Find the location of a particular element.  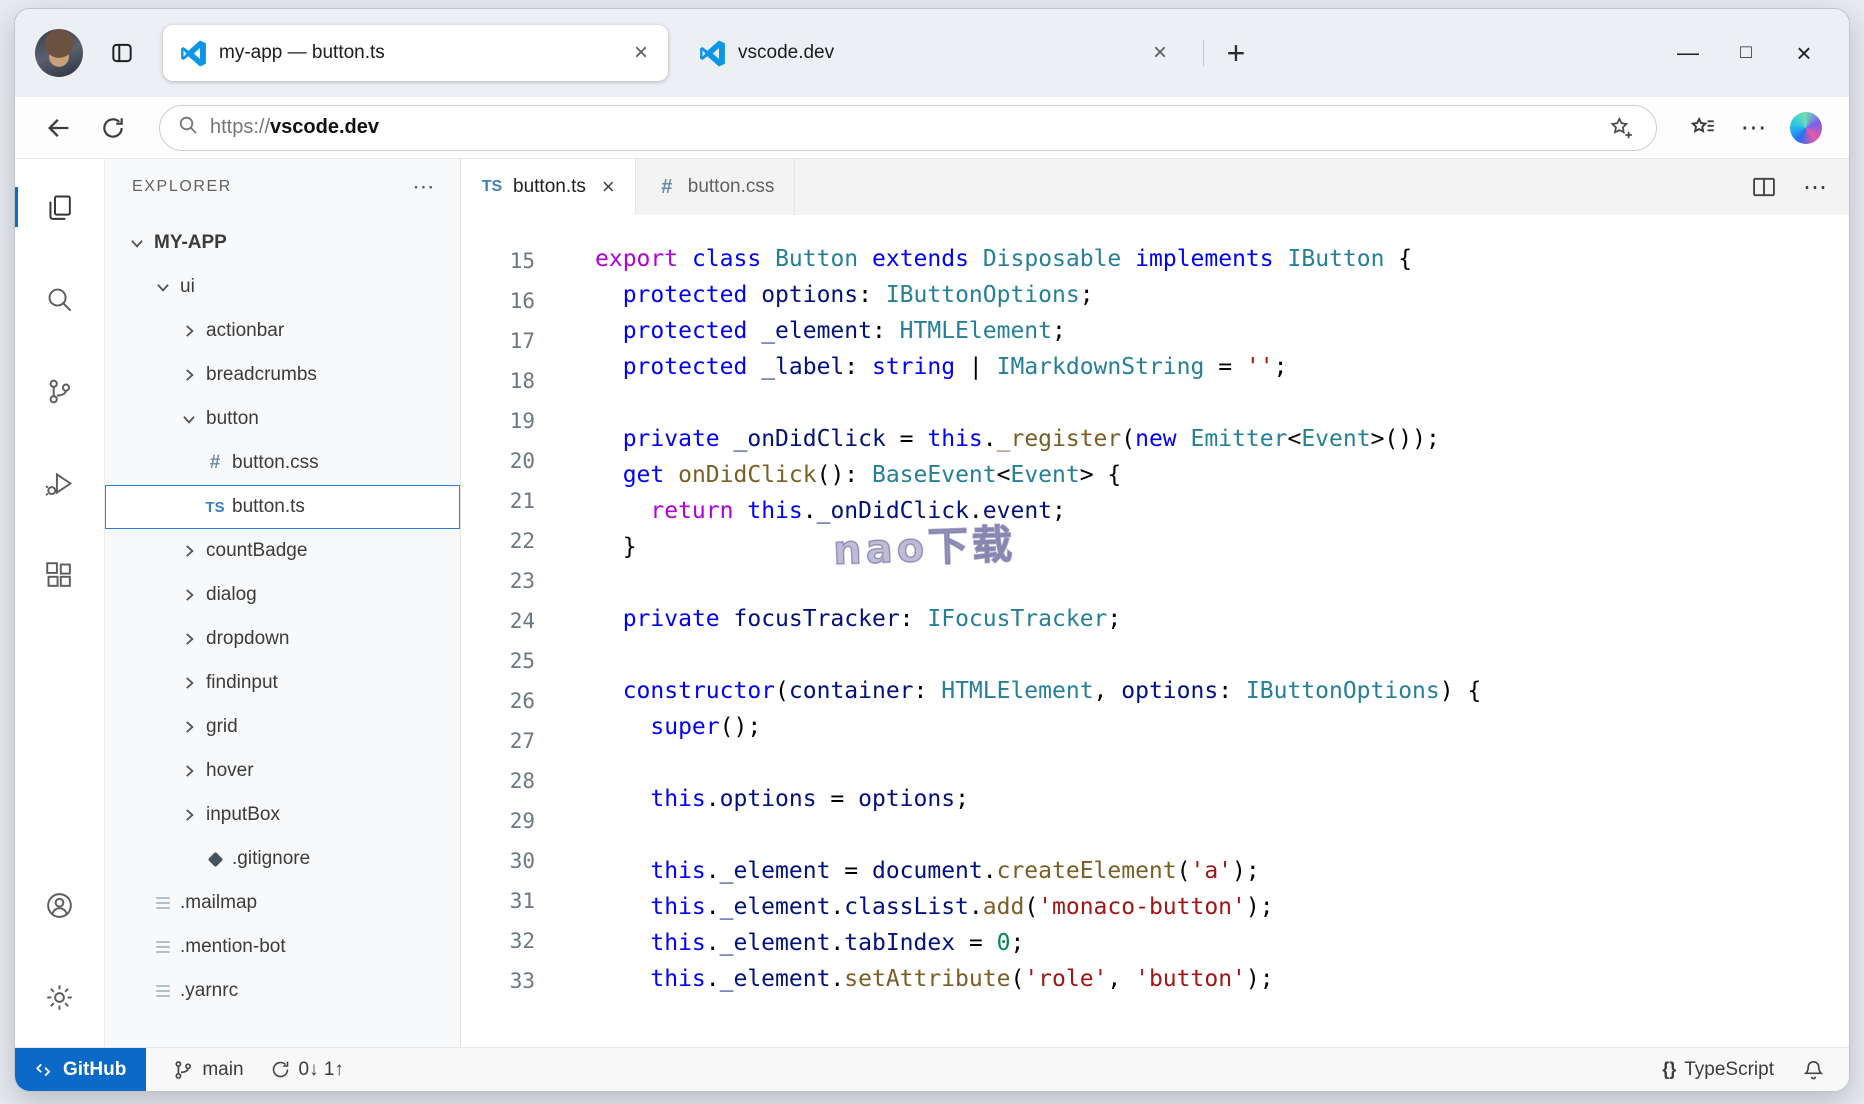

tree-item-label: breadcrumbs is located at coordinates (261, 374).